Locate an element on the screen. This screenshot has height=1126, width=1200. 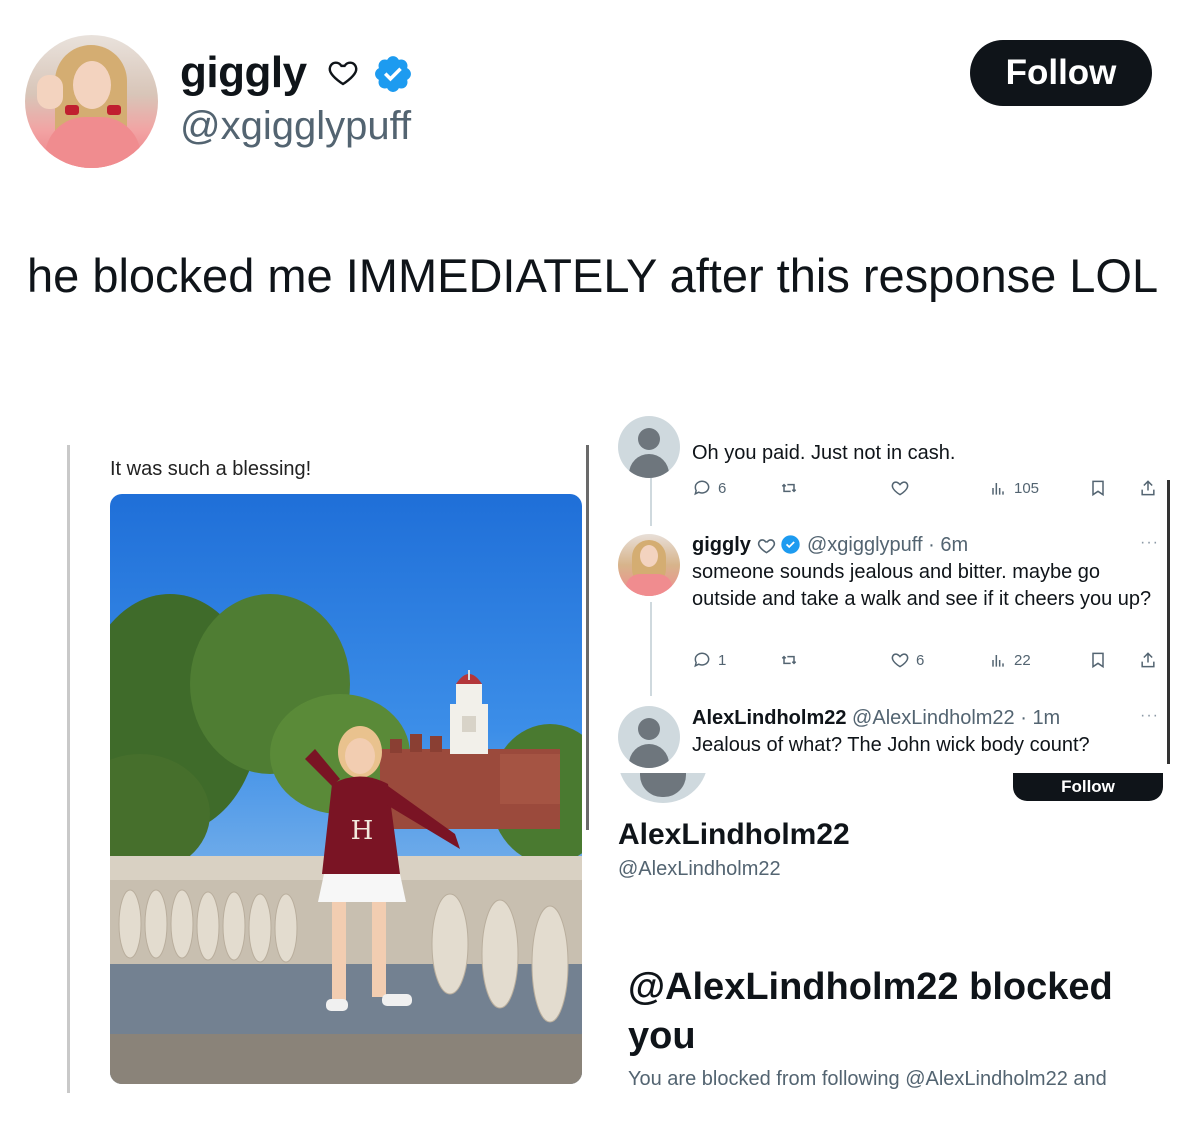
action-row: 6 105 is located at coordinates (927, 490).